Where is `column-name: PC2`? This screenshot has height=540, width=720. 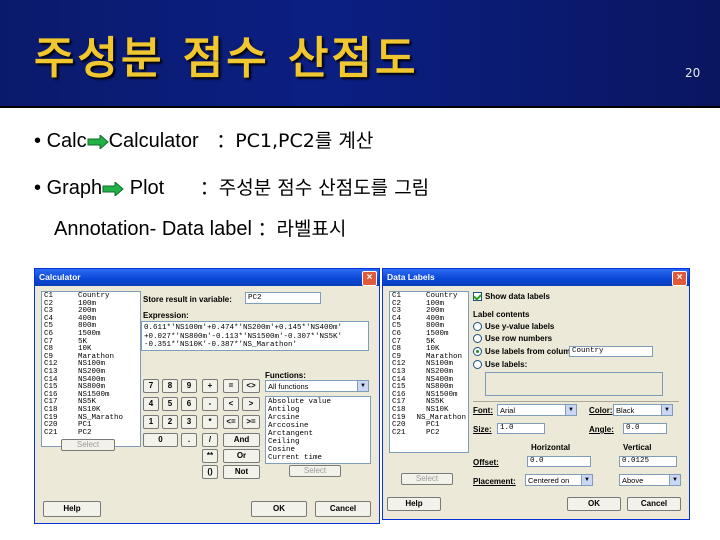 column-name: PC2 is located at coordinates (433, 432).